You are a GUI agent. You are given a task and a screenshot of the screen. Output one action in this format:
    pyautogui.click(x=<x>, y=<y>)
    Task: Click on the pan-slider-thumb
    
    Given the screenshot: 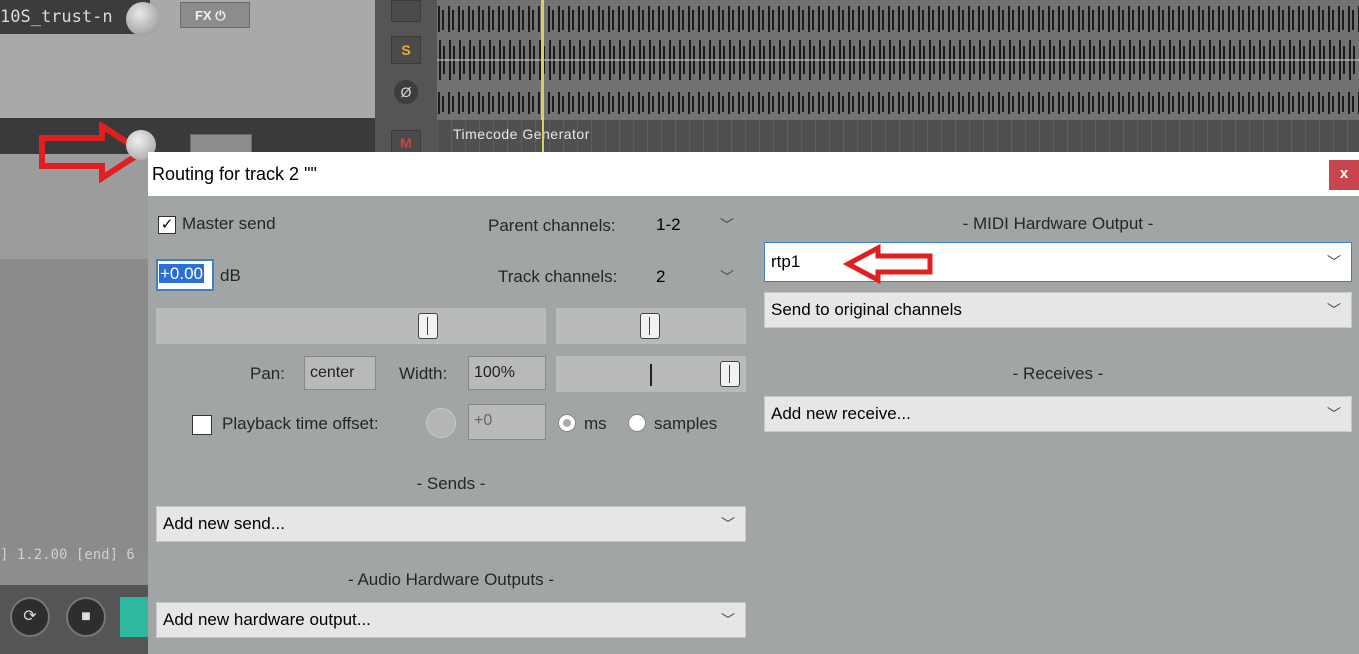 What is the action you would take?
    pyautogui.click(x=650, y=326)
    